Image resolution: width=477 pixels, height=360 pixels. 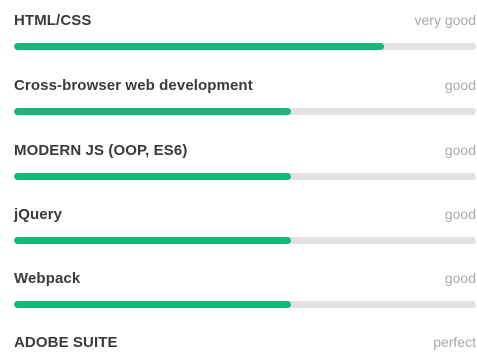 What do you see at coordinates (133, 85) in the screenshot?
I see `skill-name: Cross-browser web development` at bounding box center [133, 85].